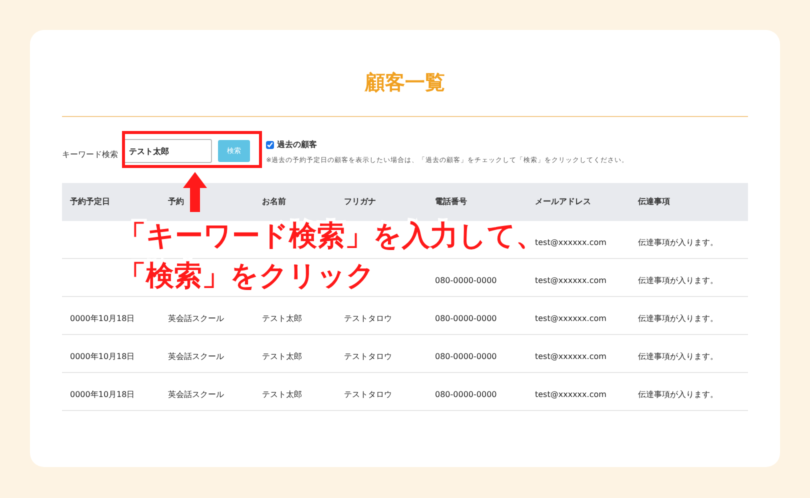  What do you see at coordinates (90, 202) in the screenshot?
I see `column-header: 予約予定日` at bounding box center [90, 202].